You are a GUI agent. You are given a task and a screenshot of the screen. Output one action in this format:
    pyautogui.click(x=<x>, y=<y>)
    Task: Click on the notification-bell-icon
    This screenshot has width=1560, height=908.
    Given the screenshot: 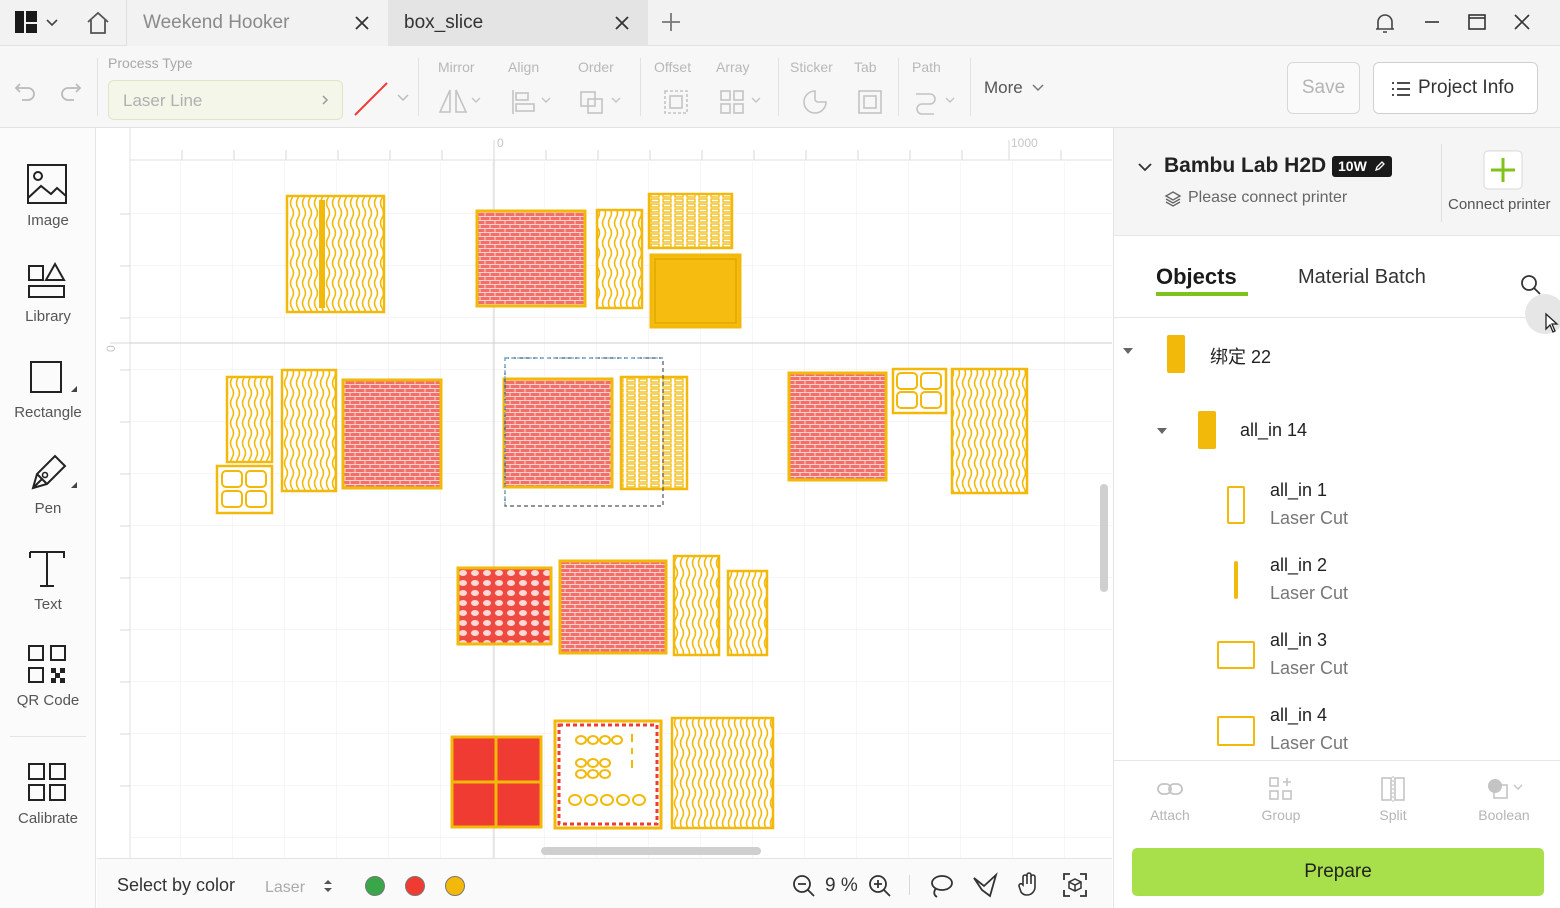 What is the action you would take?
    pyautogui.click(x=1385, y=23)
    